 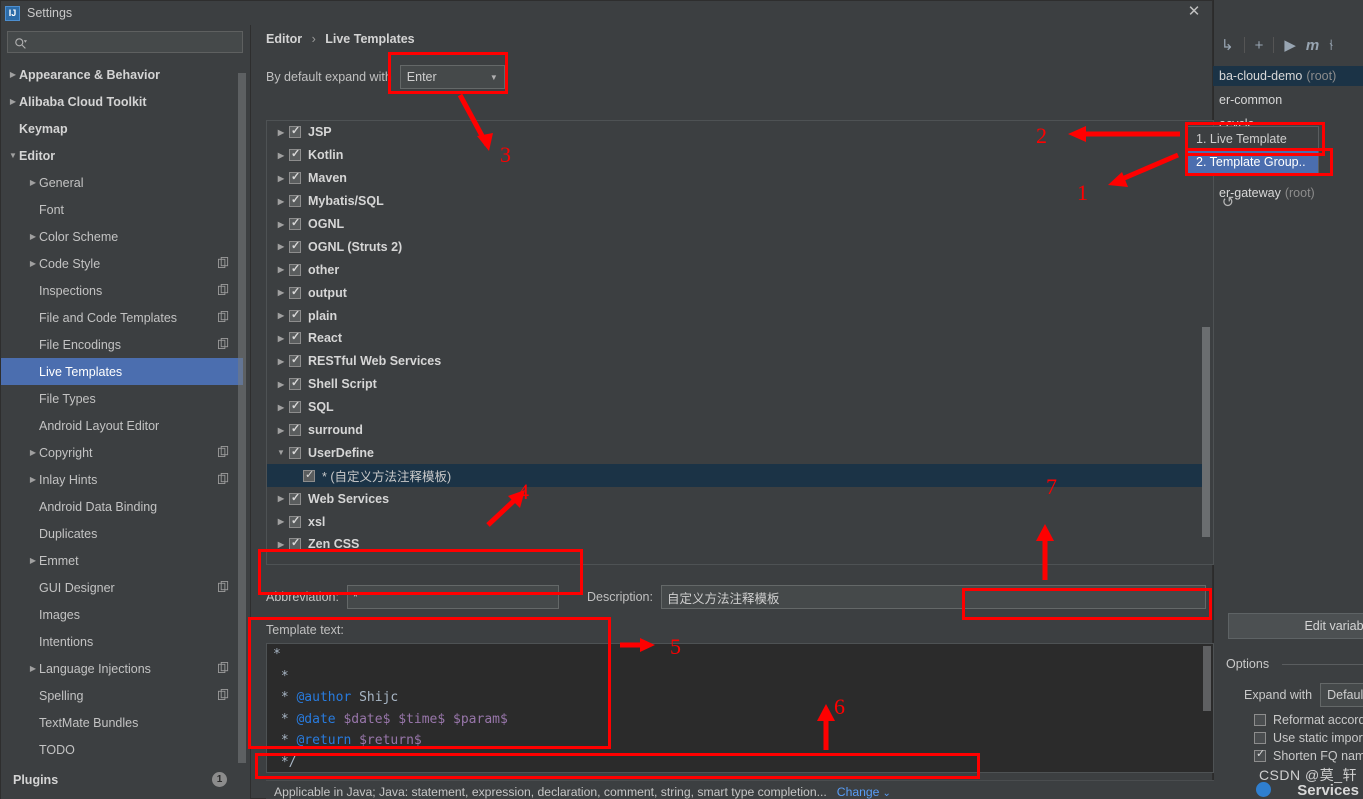 I want to click on maven-m-icon: m, so click(x=1312, y=45).